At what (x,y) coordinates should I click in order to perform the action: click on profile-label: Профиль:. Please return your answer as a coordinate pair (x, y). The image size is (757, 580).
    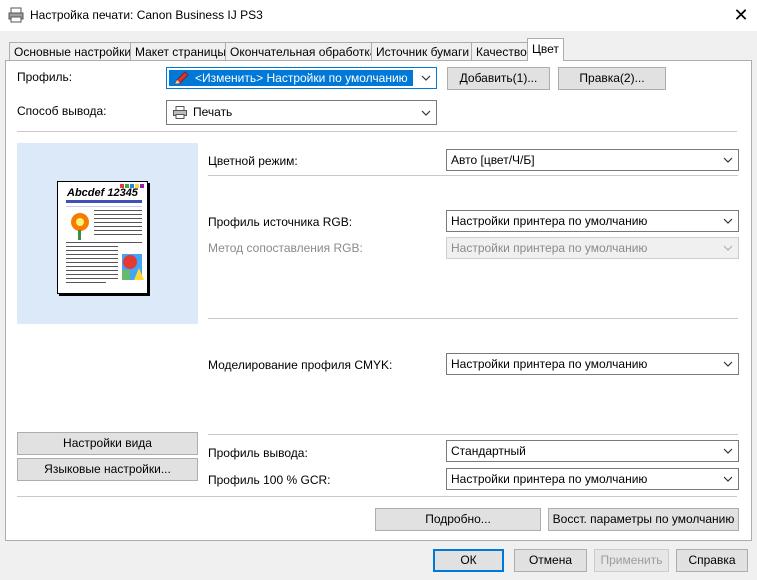
    Looking at the image, I should click on (45, 77).